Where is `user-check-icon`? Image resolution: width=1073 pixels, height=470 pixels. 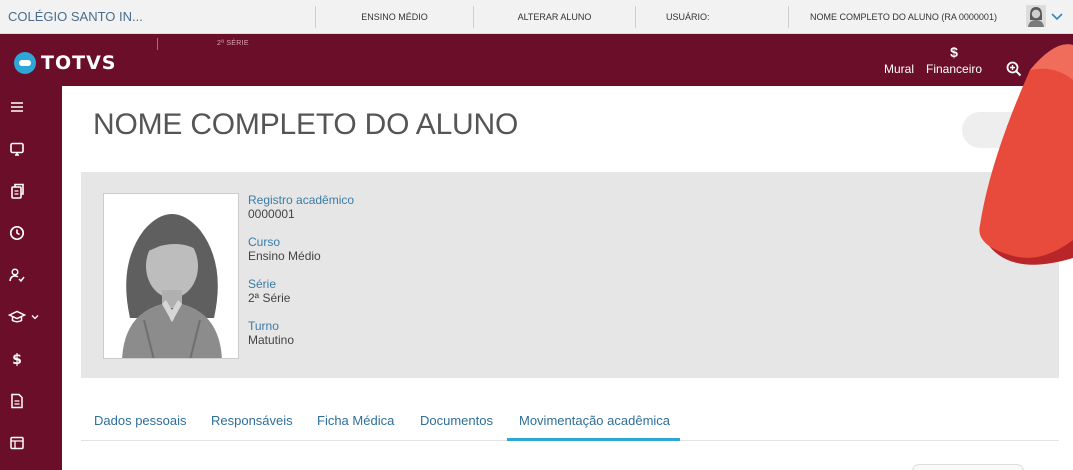 user-check-icon is located at coordinates (17, 275).